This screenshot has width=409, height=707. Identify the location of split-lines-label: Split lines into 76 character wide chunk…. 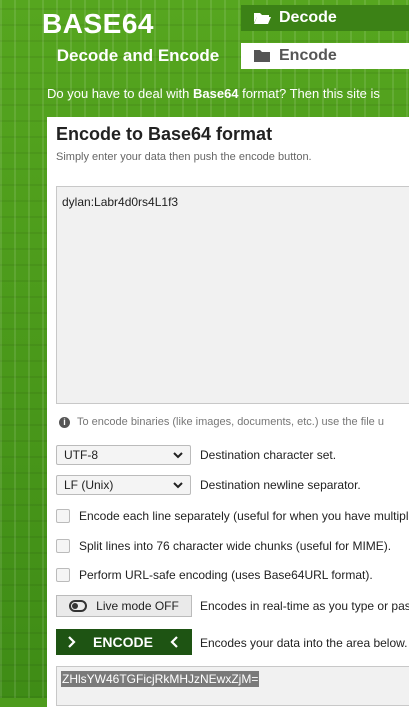
(235, 546).